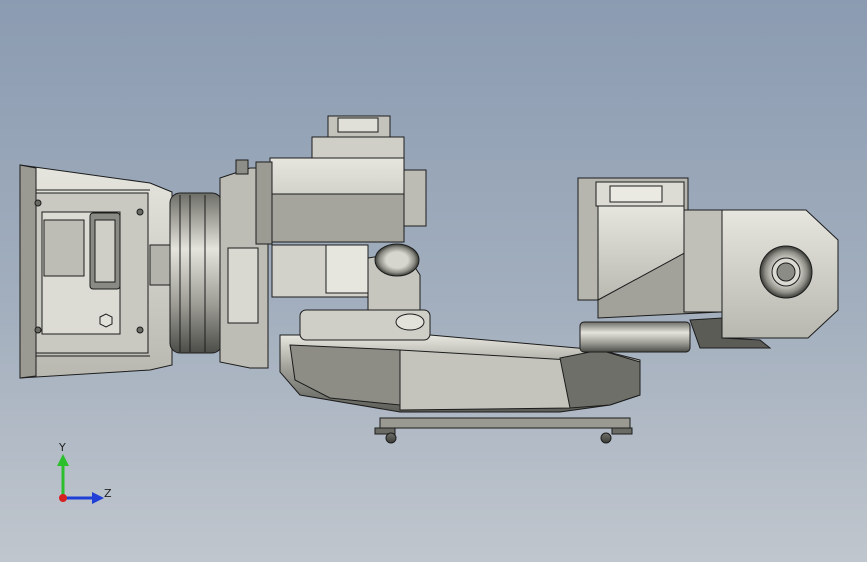 The width and height of the screenshot is (867, 562). What do you see at coordinates (196, 273) in the screenshot?
I see `rotary-ring` at bounding box center [196, 273].